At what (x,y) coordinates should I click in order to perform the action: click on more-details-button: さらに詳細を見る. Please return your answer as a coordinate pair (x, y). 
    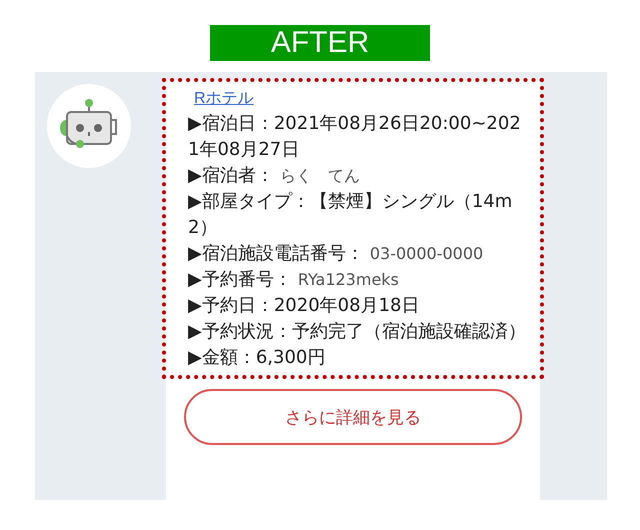
    Looking at the image, I should click on (353, 417).